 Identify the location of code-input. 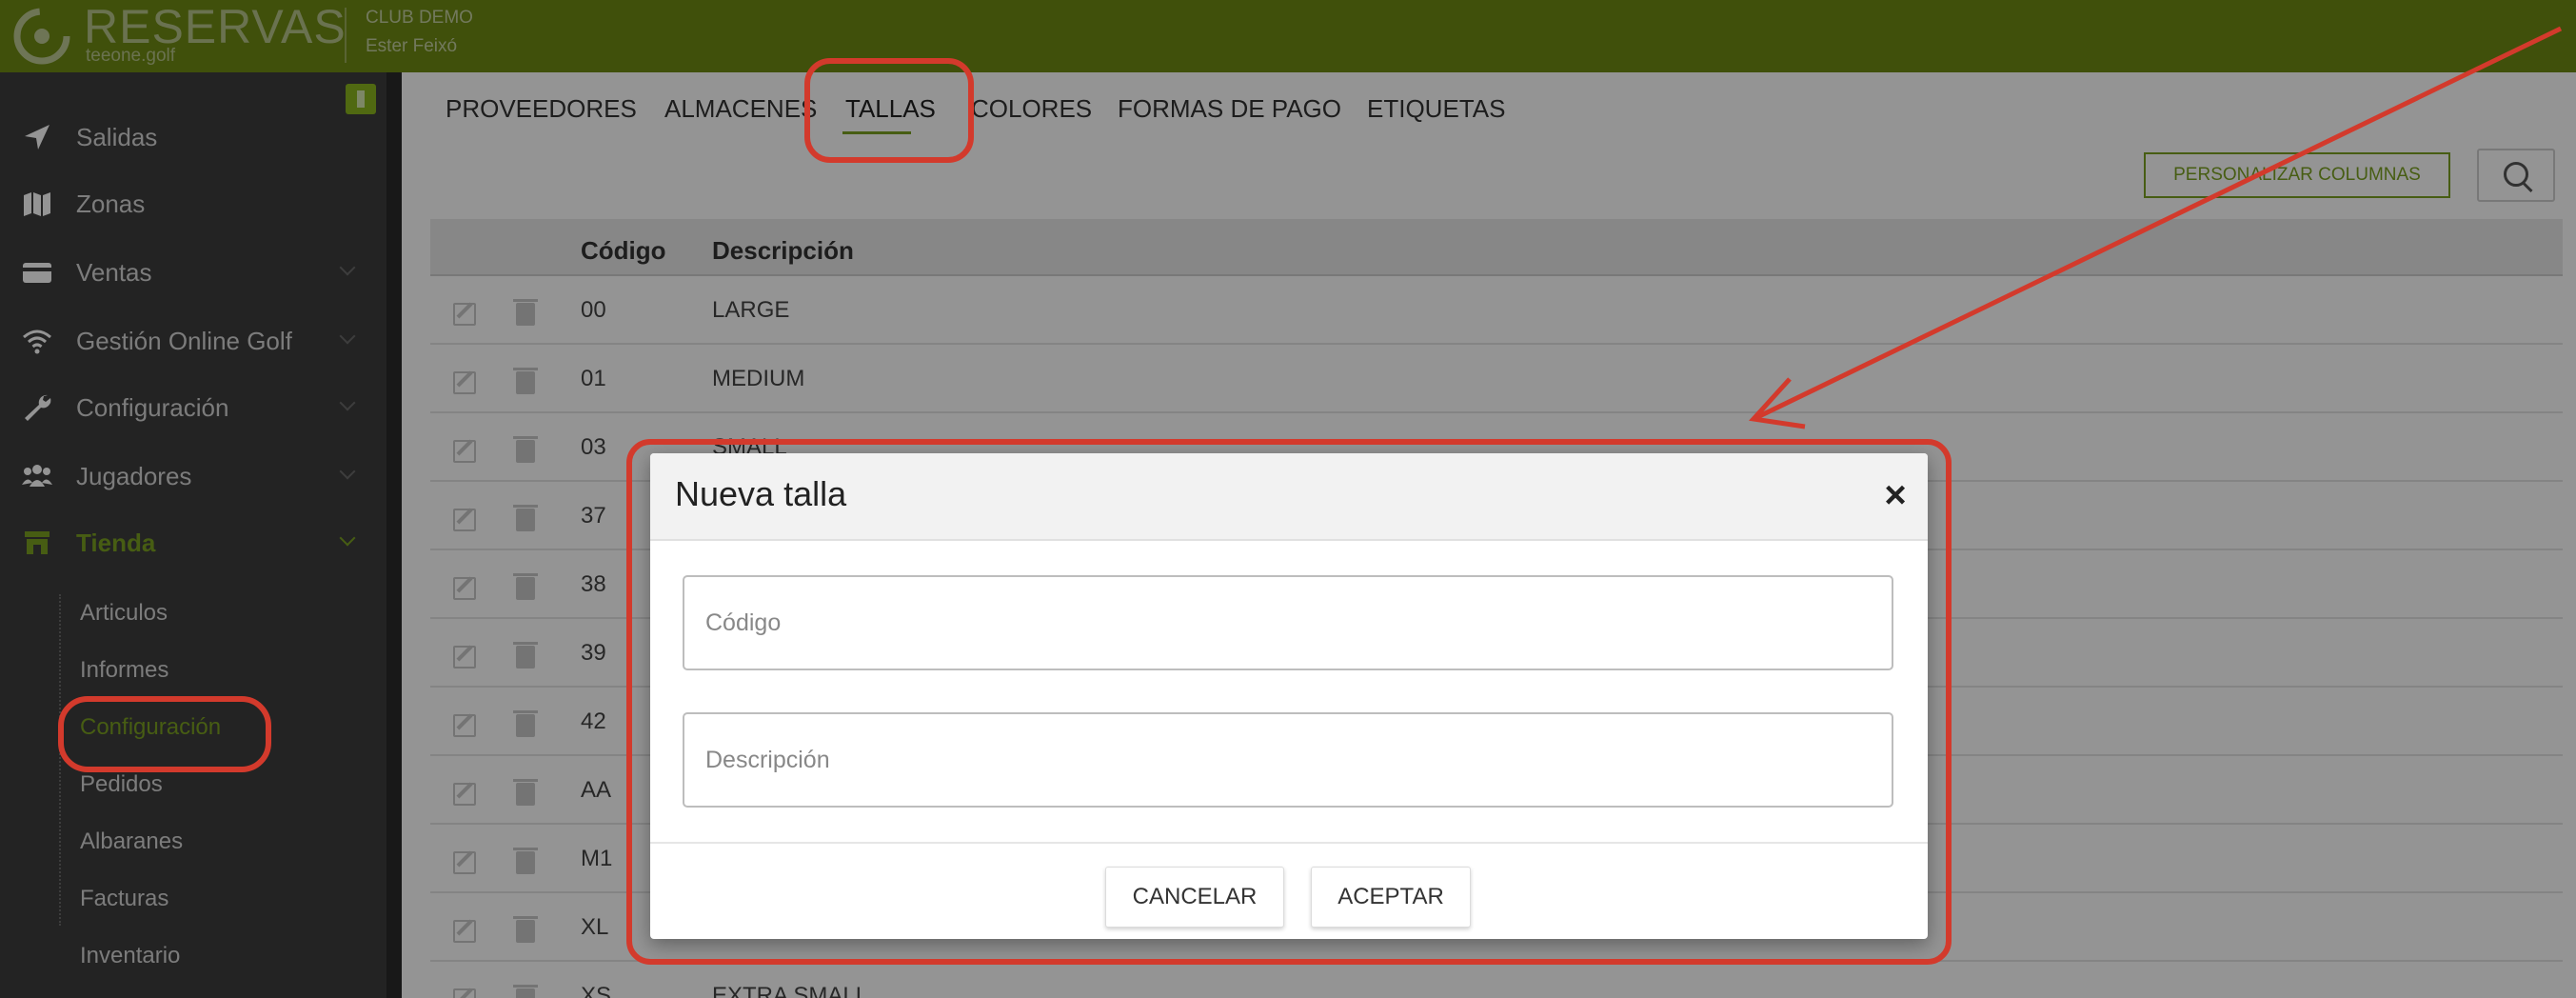
(1288, 622).